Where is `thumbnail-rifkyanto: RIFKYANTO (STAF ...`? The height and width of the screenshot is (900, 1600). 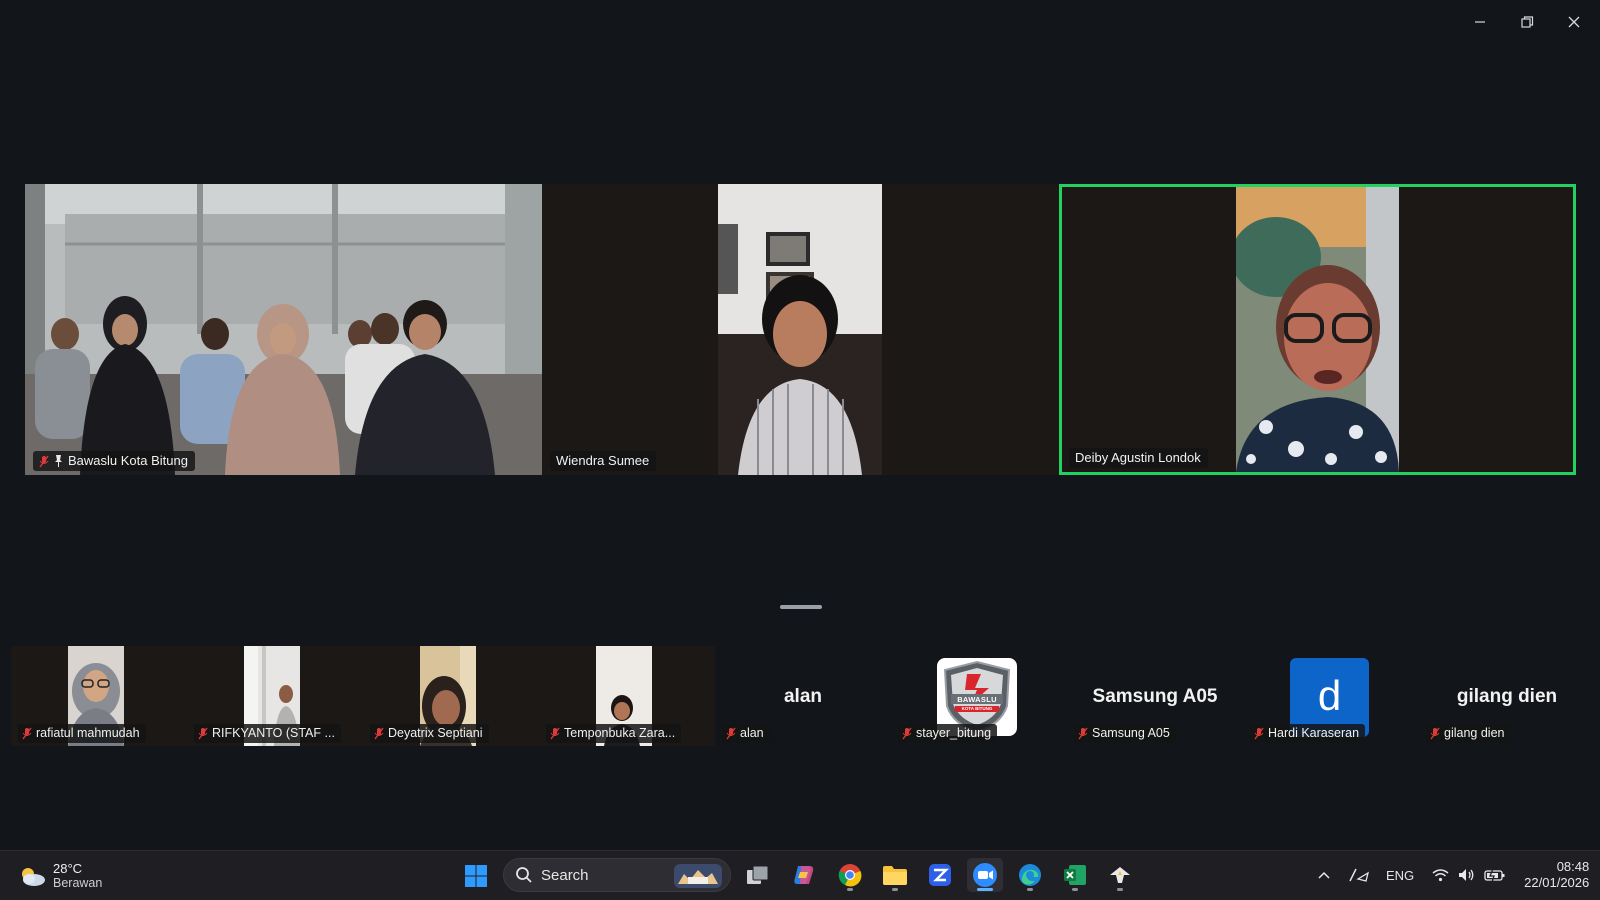
thumbnail-rifkyanto: RIFKYANTO (STAF ... is located at coordinates (275, 696).